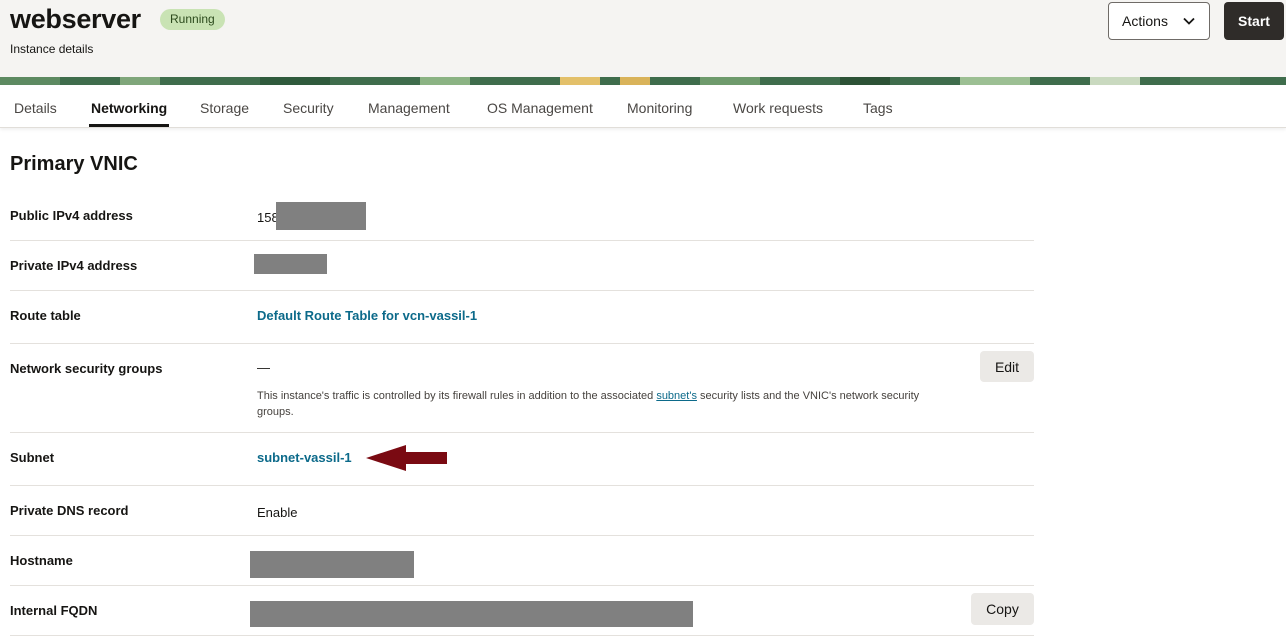 The width and height of the screenshot is (1286, 639). What do you see at coordinates (471, 614) in the screenshot?
I see `redacted-fqdn` at bounding box center [471, 614].